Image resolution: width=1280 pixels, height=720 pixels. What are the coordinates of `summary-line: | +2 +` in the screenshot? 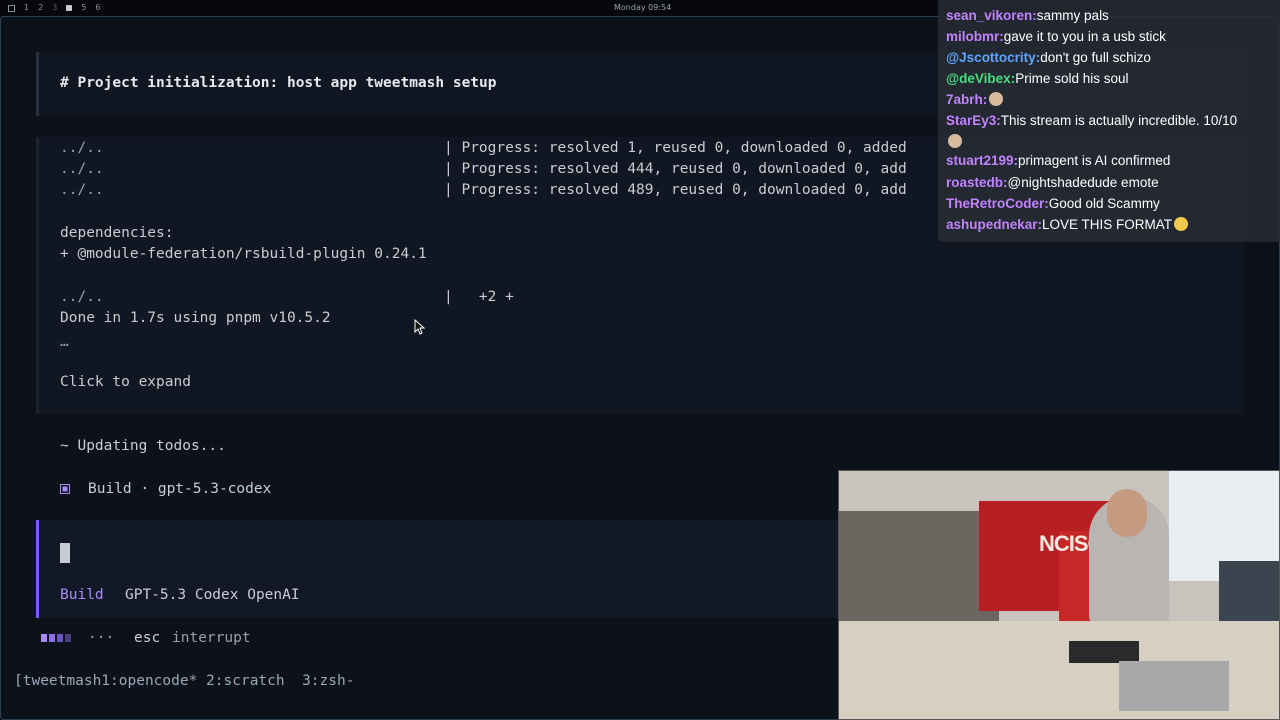 It's located at (479, 297).